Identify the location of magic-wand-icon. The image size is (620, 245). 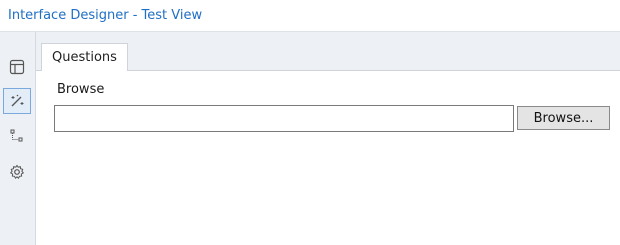
(17, 101).